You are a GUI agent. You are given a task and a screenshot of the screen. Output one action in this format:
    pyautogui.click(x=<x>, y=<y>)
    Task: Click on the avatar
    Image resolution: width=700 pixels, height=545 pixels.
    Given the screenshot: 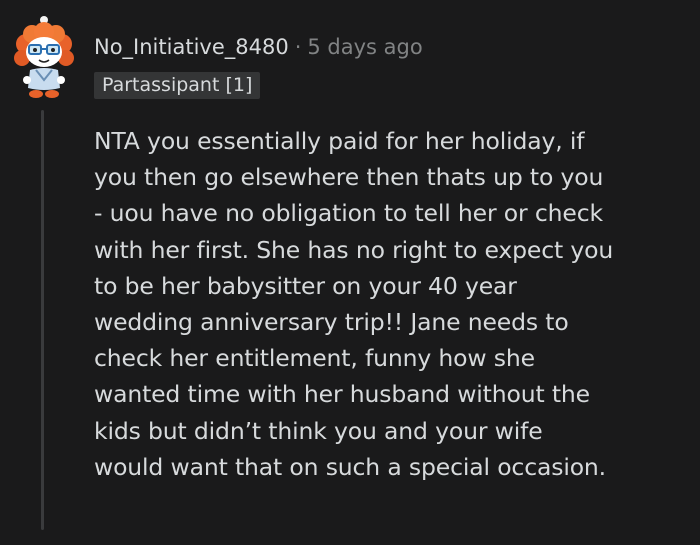 What is the action you would take?
    pyautogui.click(x=44, y=57)
    